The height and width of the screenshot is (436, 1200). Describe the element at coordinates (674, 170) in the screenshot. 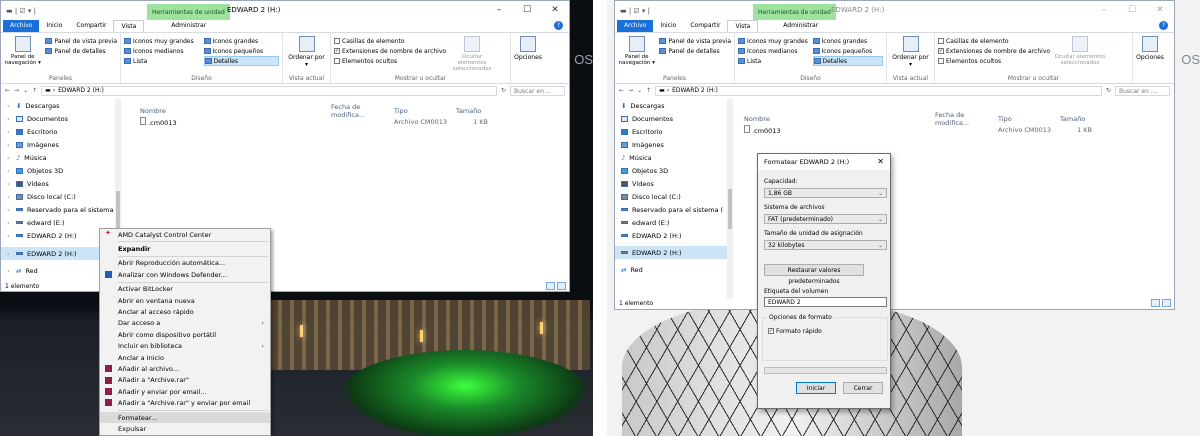

I see `nav-item-objetos-3d: Objetos 3D` at that location.